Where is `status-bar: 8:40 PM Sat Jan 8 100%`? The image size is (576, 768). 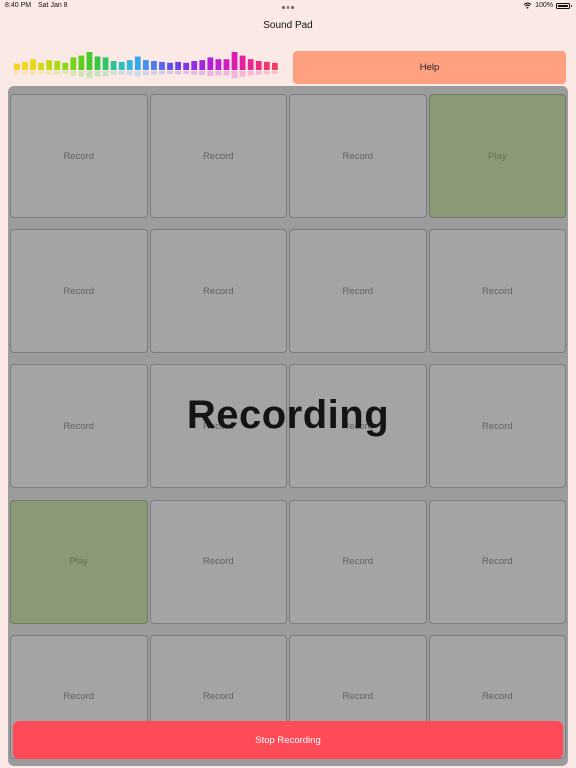 status-bar: 8:40 PM Sat Jan 8 100% is located at coordinates (288, 7).